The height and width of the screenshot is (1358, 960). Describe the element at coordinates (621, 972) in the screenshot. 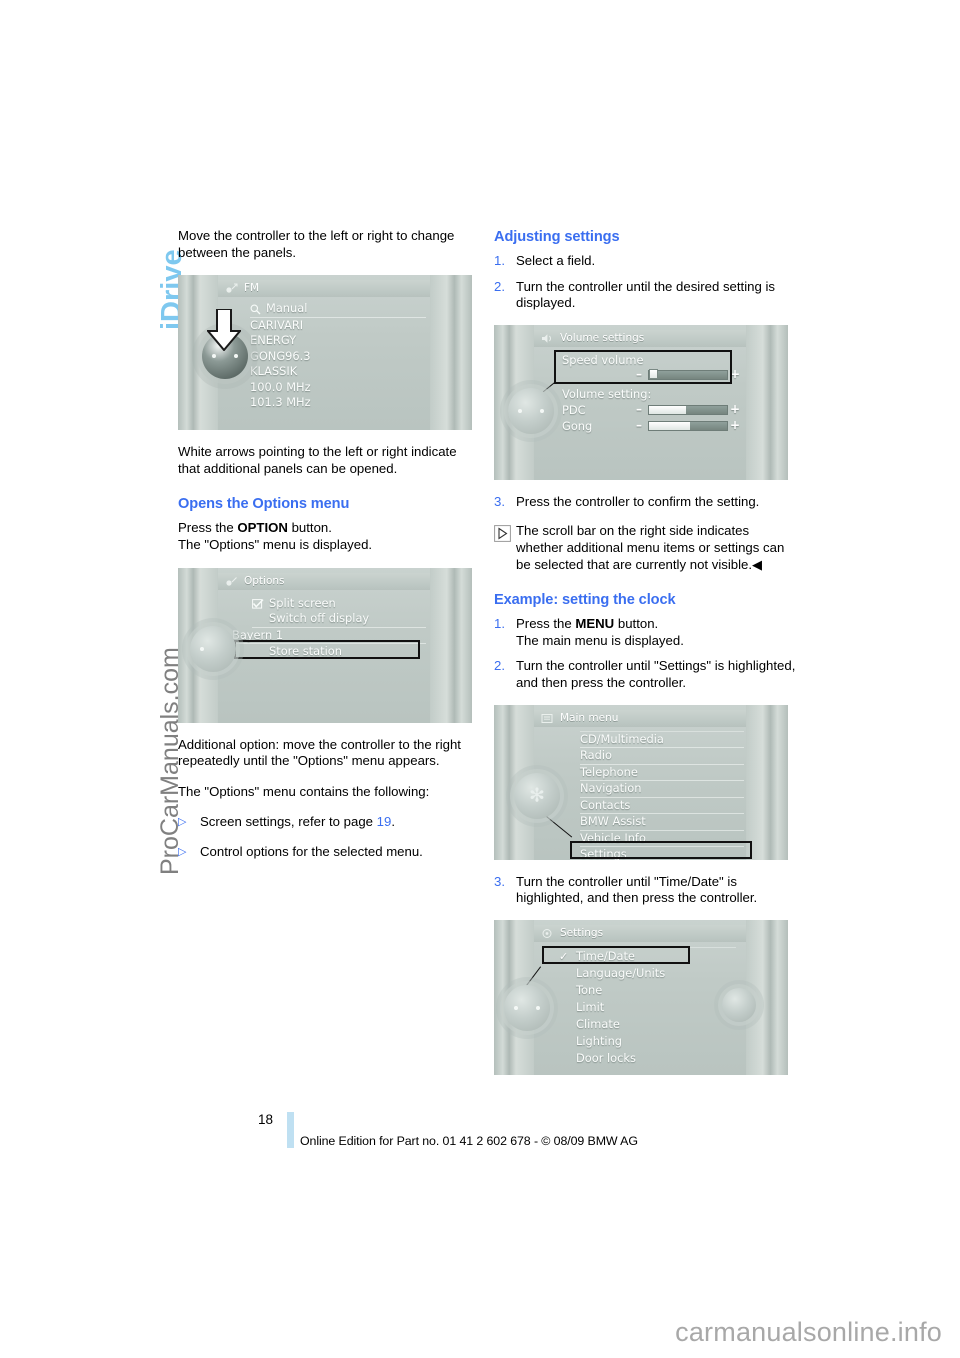

I see `list-item-label: Language/Units` at that location.